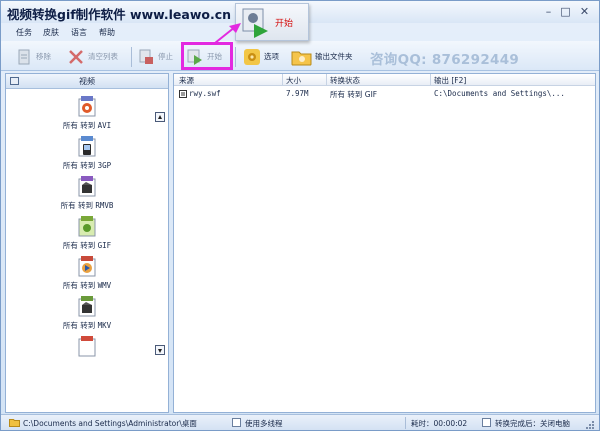 This screenshot has width=600, height=431. What do you see at coordinates (271, 56) in the screenshot?
I see `options-label: 选项` at bounding box center [271, 56].